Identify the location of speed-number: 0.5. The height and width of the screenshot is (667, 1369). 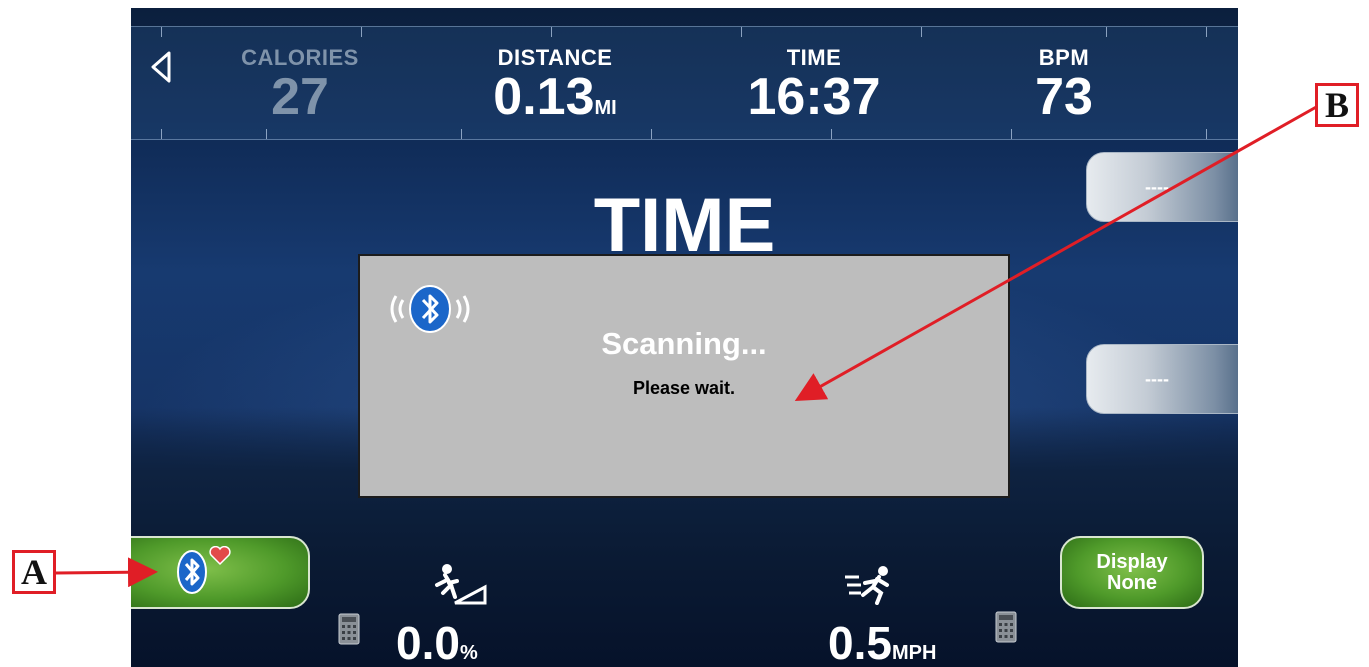
(860, 642).